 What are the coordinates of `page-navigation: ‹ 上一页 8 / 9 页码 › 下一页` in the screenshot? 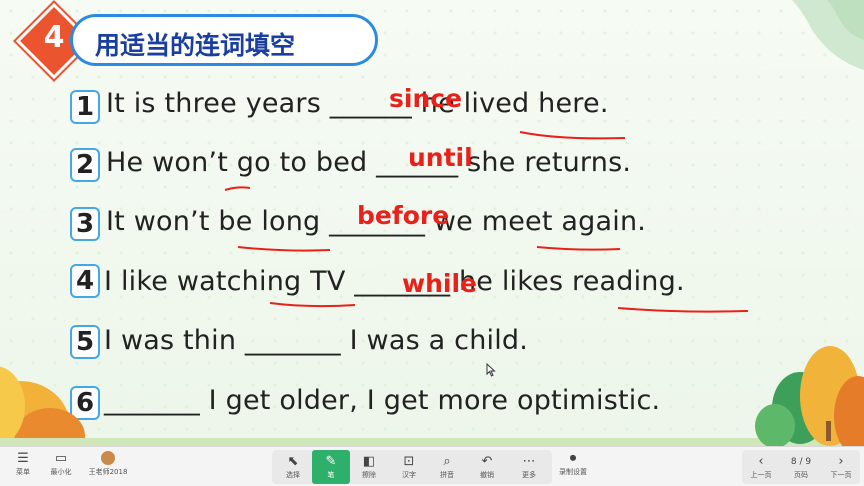 It's located at (801, 467).